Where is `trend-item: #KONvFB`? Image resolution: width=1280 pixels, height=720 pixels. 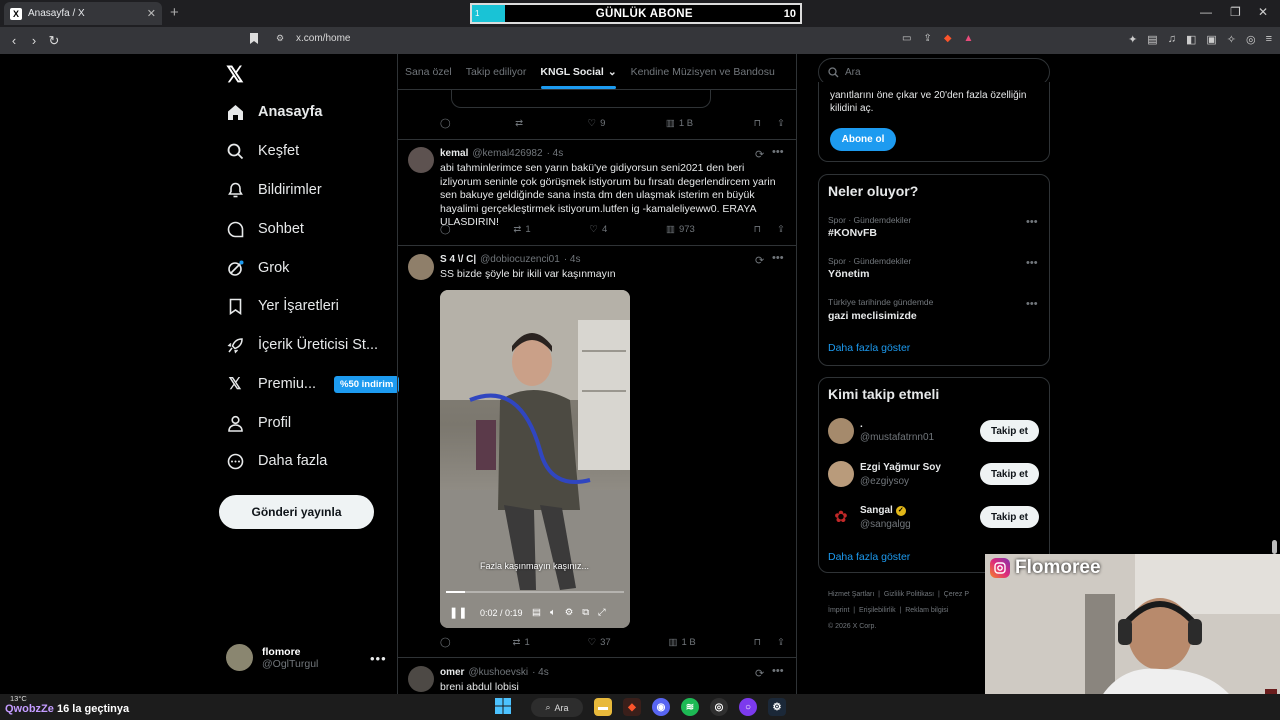 trend-item: #KONvFB is located at coordinates (852, 233).